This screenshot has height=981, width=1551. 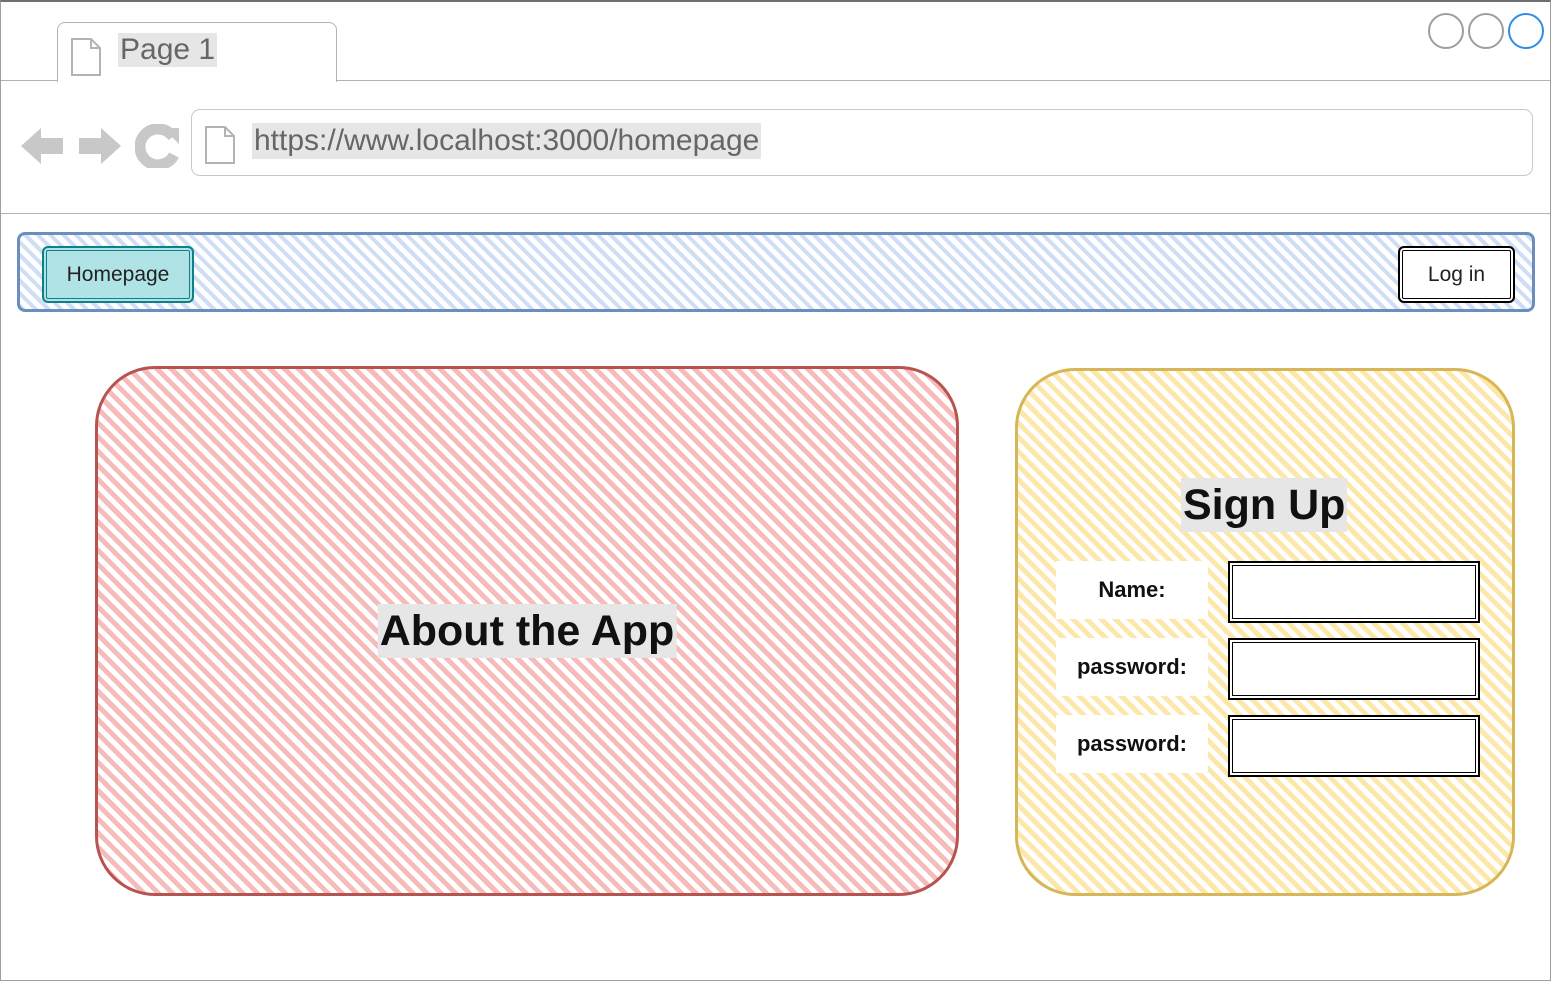 I want to click on tab-title: Page 1, so click(x=168, y=50).